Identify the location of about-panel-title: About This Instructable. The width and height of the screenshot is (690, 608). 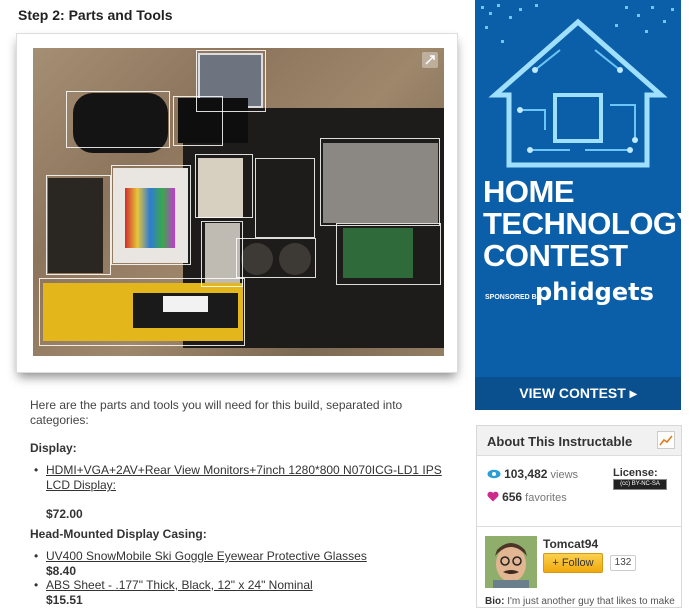
(560, 441).